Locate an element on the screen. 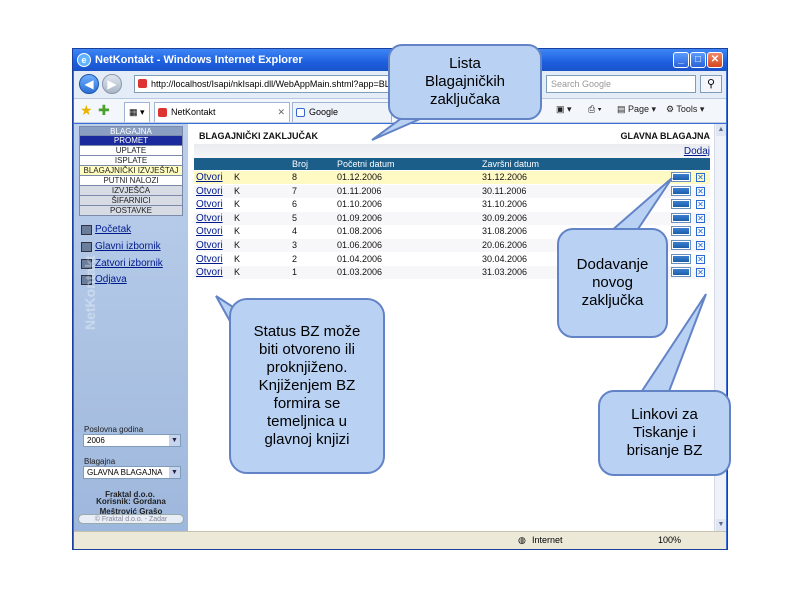 The width and height of the screenshot is (800, 600). callout-line: temeljnica u is located at coordinates (307, 421).